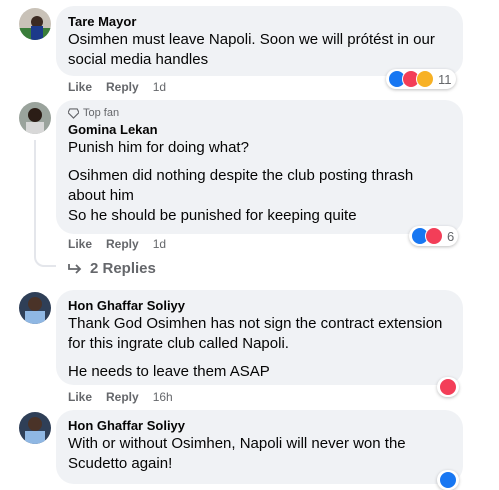 This screenshot has width=499, height=490. Describe the element at coordinates (101, 113) in the screenshot. I see `badge-label: Top fan` at that location.